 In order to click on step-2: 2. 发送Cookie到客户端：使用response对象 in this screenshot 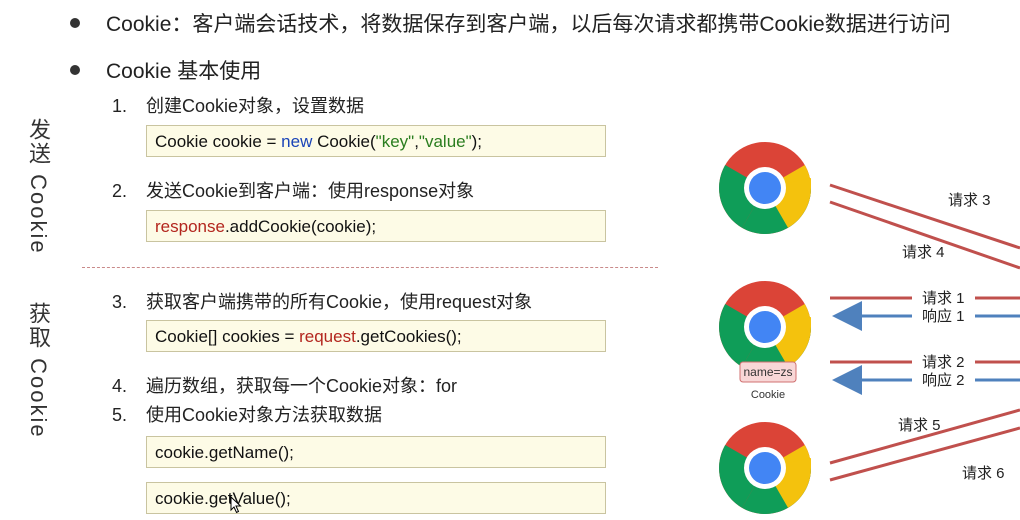, I will do `click(293, 190)`.